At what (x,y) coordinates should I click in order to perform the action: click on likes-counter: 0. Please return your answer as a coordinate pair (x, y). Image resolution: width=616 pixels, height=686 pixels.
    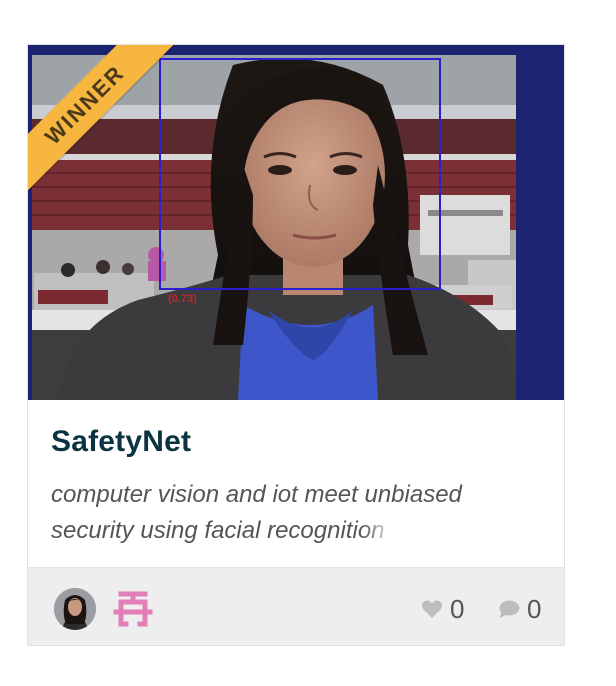
    Looking at the image, I should click on (442, 609).